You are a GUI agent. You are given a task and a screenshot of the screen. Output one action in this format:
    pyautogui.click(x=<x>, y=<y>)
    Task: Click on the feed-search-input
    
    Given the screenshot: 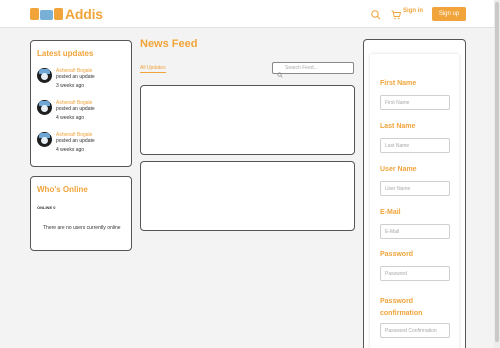 What is the action you would take?
    pyautogui.click(x=318, y=68)
    